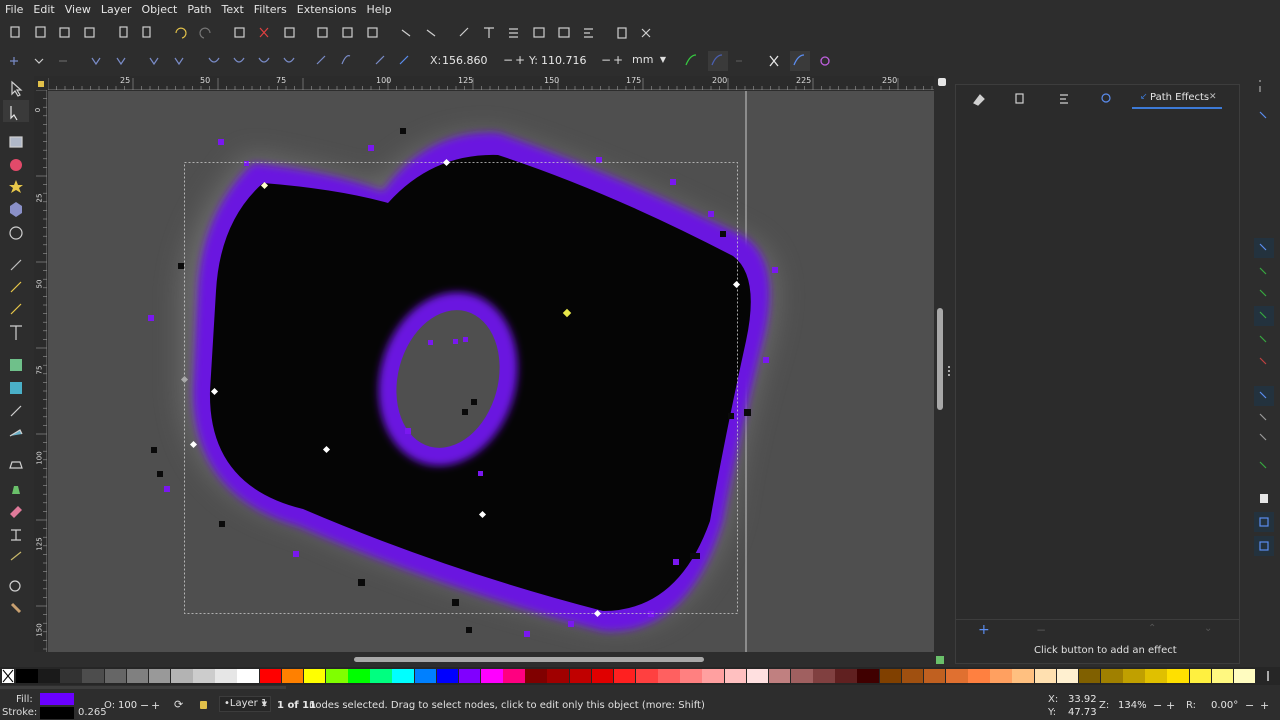 The image size is (1280, 720). I want to click on x-field: 156.860, so click(465, 60).